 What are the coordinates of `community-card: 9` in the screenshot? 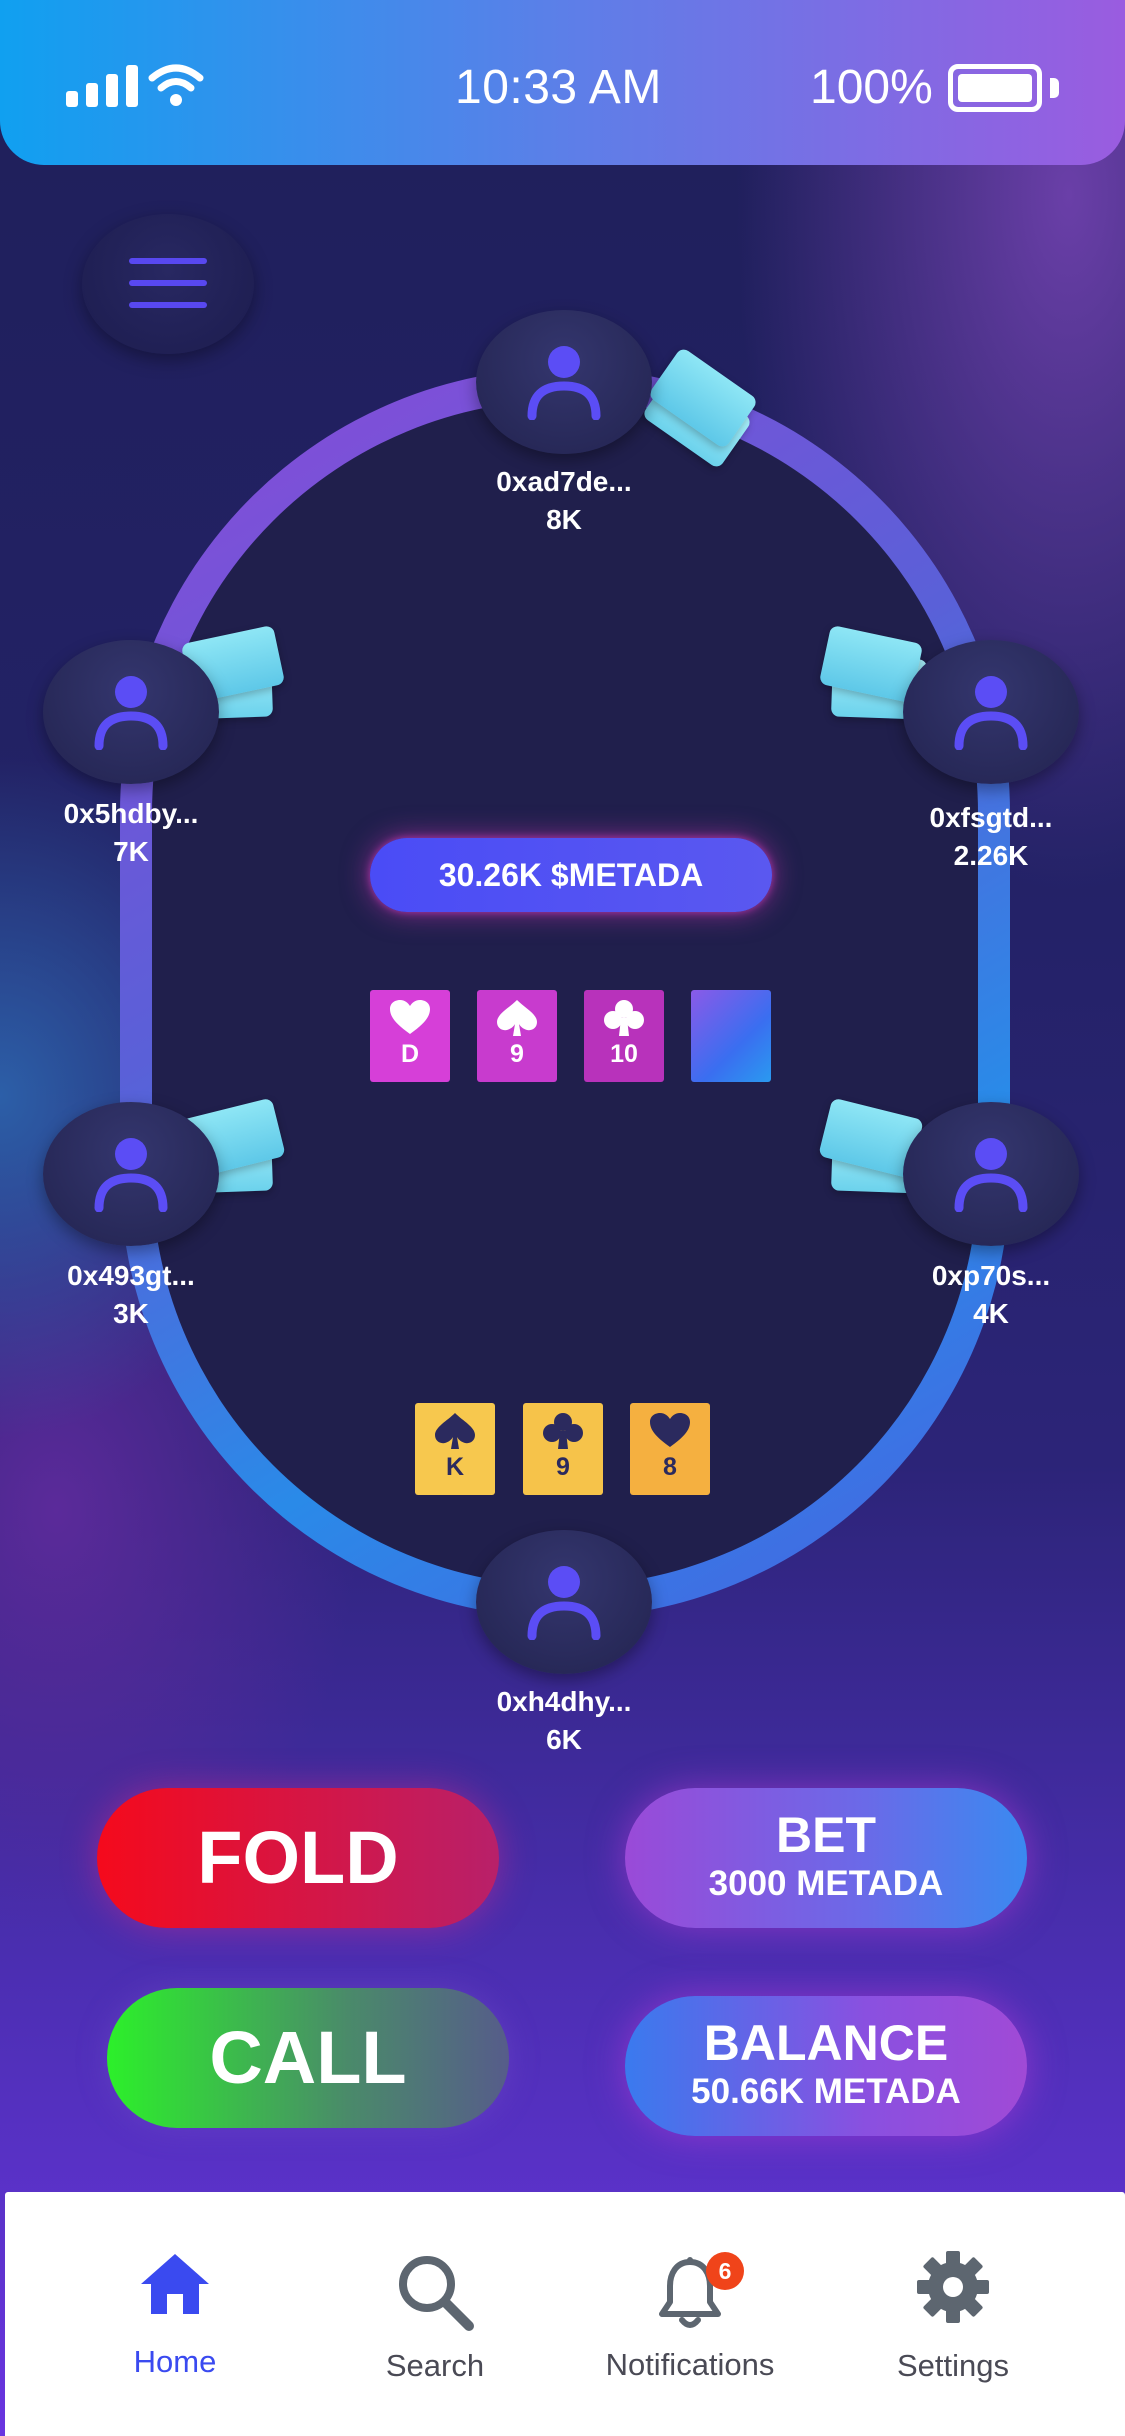 It's located at (517, 1036).